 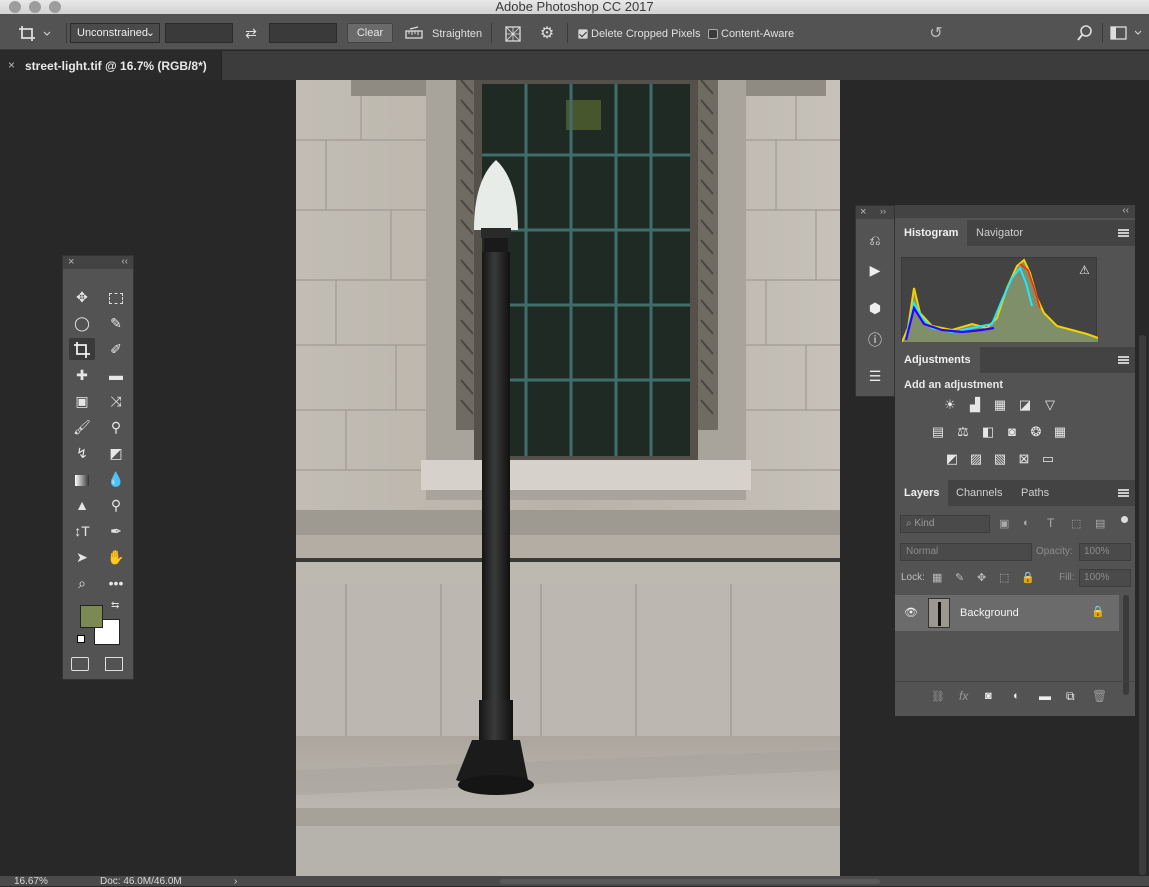 I want to click on gradient-map-icon: ▭, so click(x=1048, y=459).